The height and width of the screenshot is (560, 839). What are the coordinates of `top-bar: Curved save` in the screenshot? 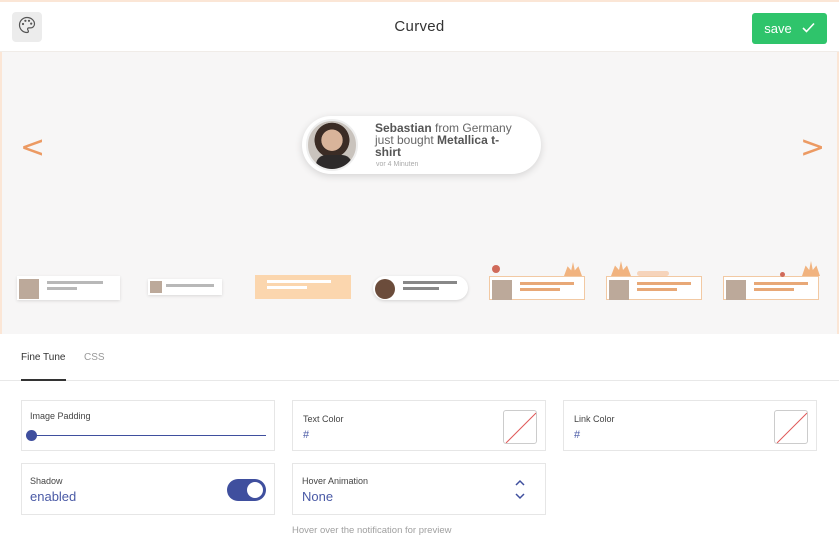 It's located at (419, 26).